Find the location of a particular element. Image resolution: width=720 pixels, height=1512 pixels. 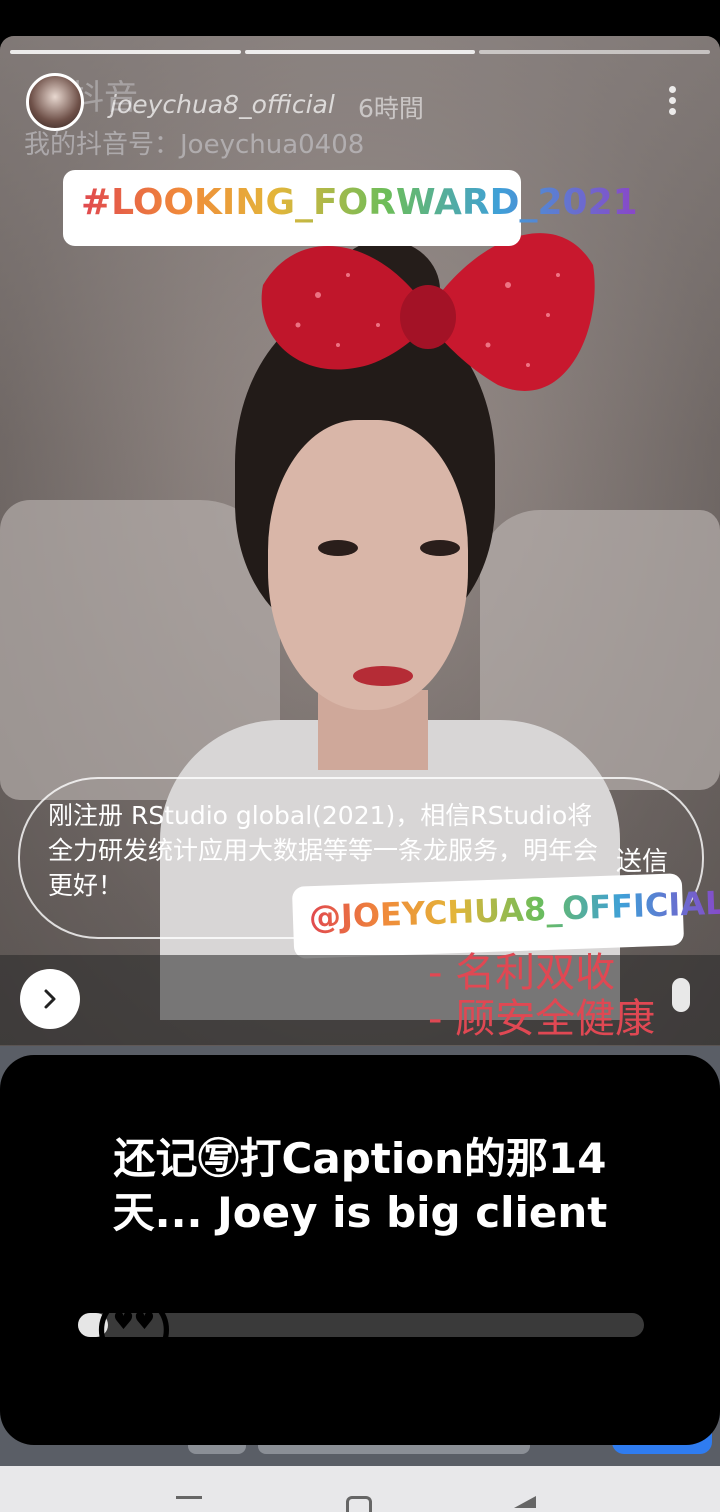

heart-eyes-emoji-handle: 😍 is located at coordinates (134, 1332).